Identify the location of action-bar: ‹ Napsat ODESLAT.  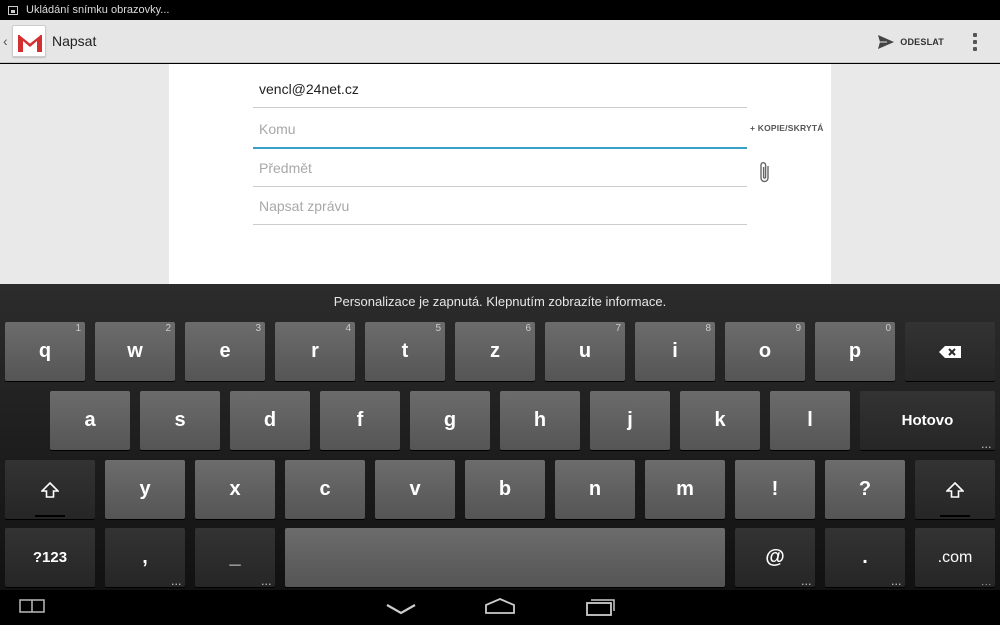
(500, 41).